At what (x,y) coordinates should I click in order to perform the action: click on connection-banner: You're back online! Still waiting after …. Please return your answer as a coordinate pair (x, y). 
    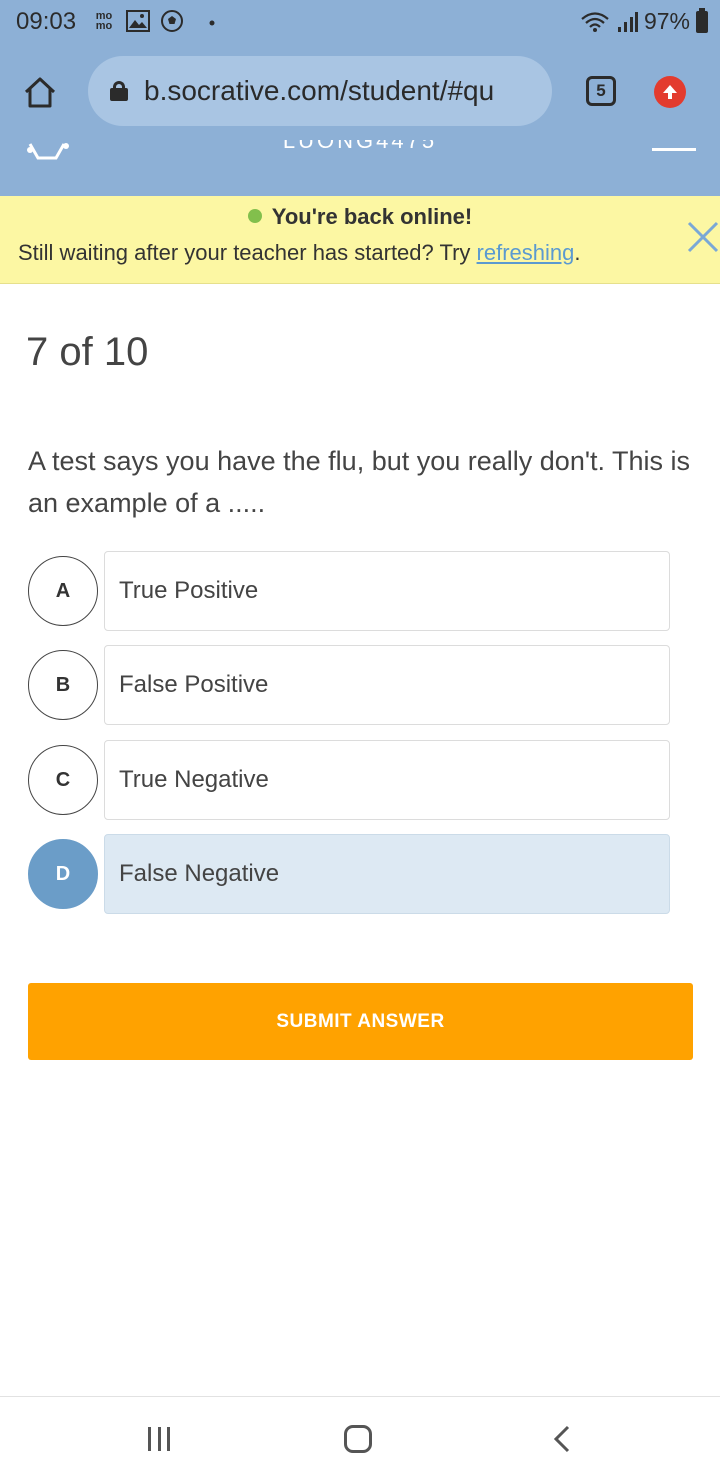
    Looking at the image, I should click on (360, 240).